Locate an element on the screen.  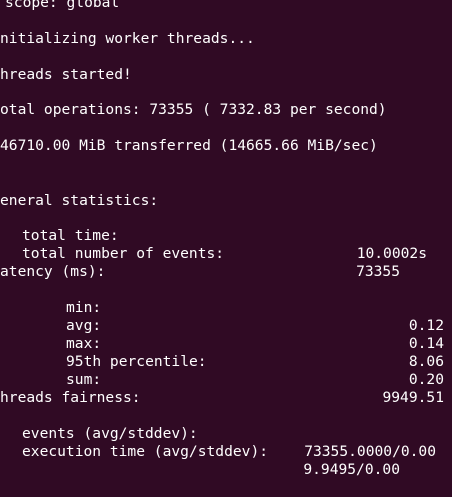
latency-row-95th: 95th percentile: 0.20 is located at coordinates (226, 361).